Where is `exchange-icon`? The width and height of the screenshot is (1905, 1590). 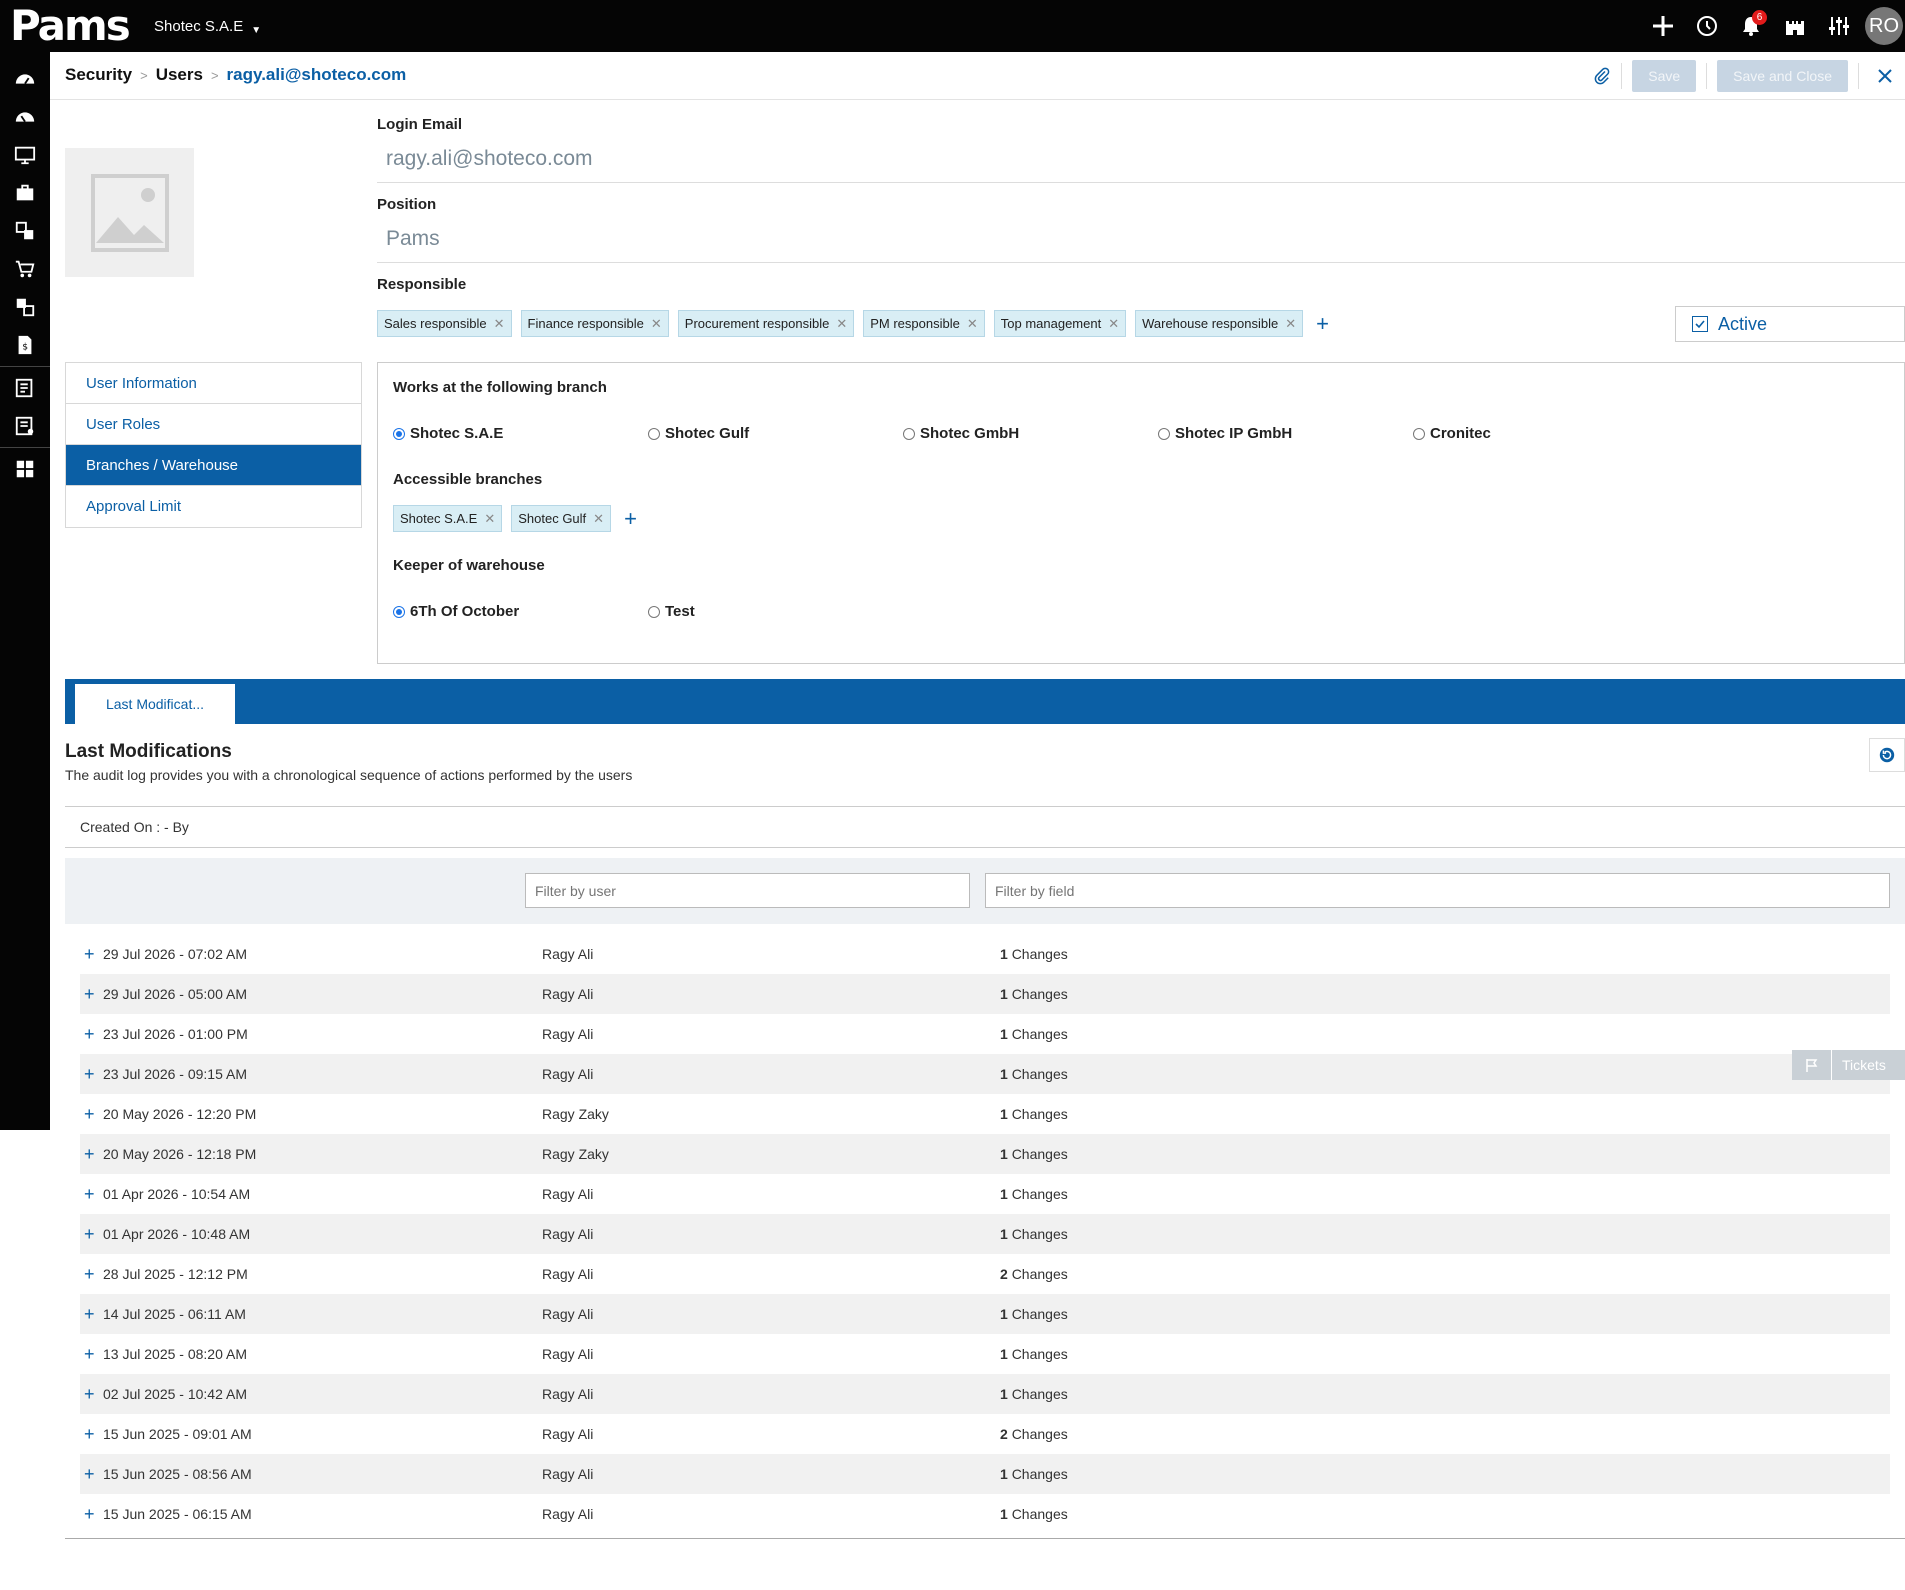 exchange-icon is located at coordinates (25, 307).